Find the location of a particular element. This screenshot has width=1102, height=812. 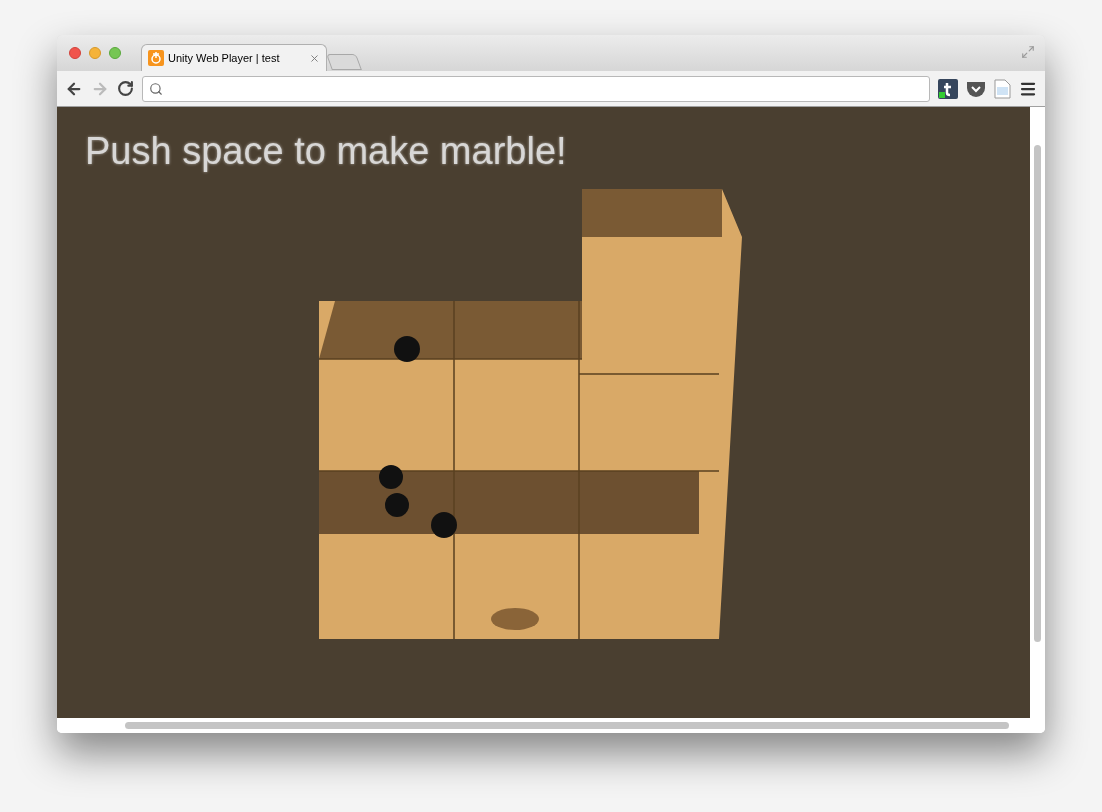

close-window-icon is located at coordinates (75, 53).